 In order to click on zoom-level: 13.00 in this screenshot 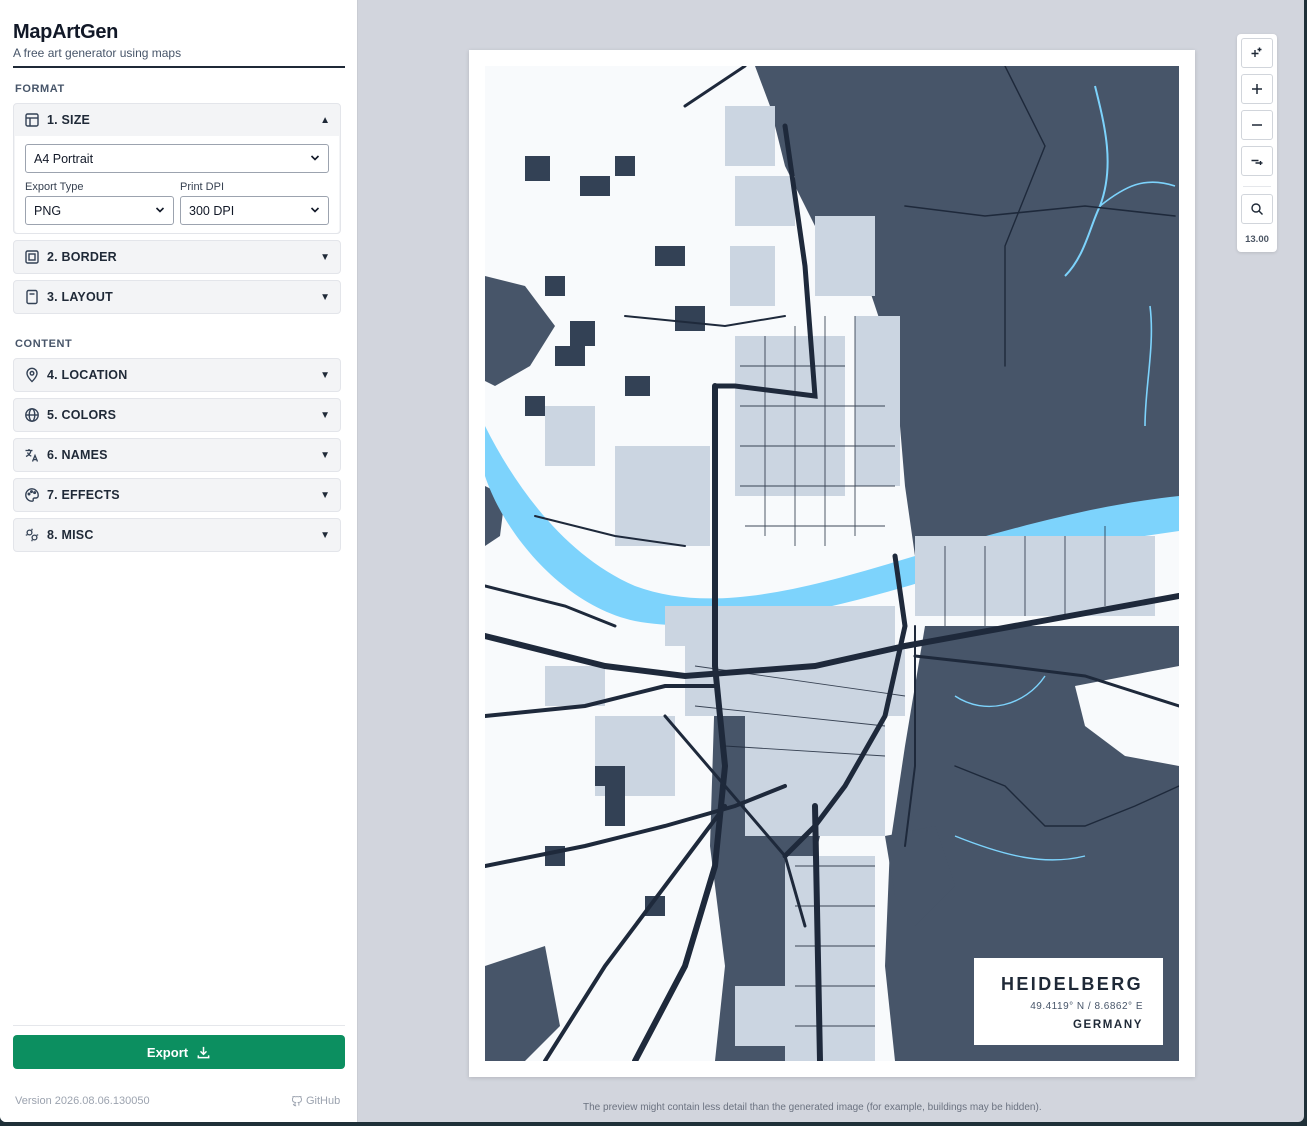, I will do `click(1257, 239)`.